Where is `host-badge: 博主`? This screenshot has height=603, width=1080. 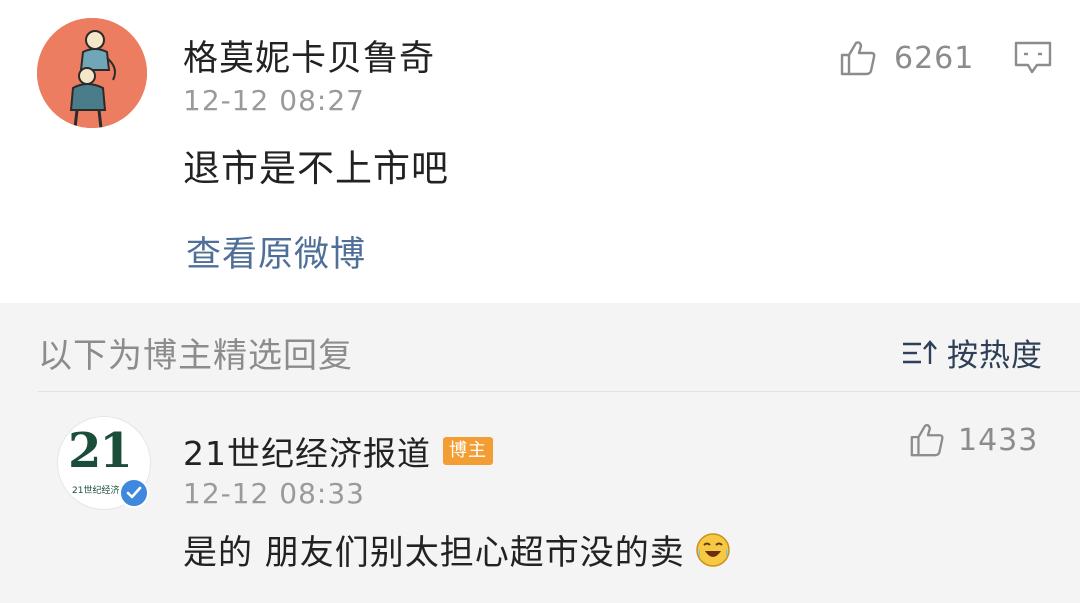 host-badge: 博主 is located at coordinates (468, 451).